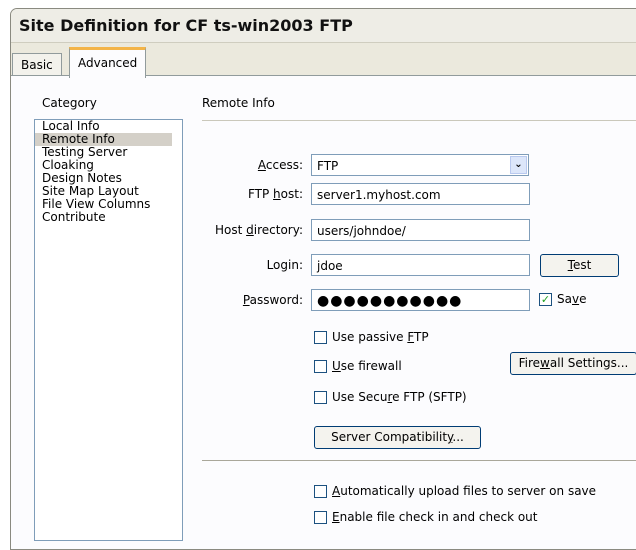 Image resolution: width=636 pixels, height=550 pixels. I want to click on password-label-post: assword:, so click(276, 300).